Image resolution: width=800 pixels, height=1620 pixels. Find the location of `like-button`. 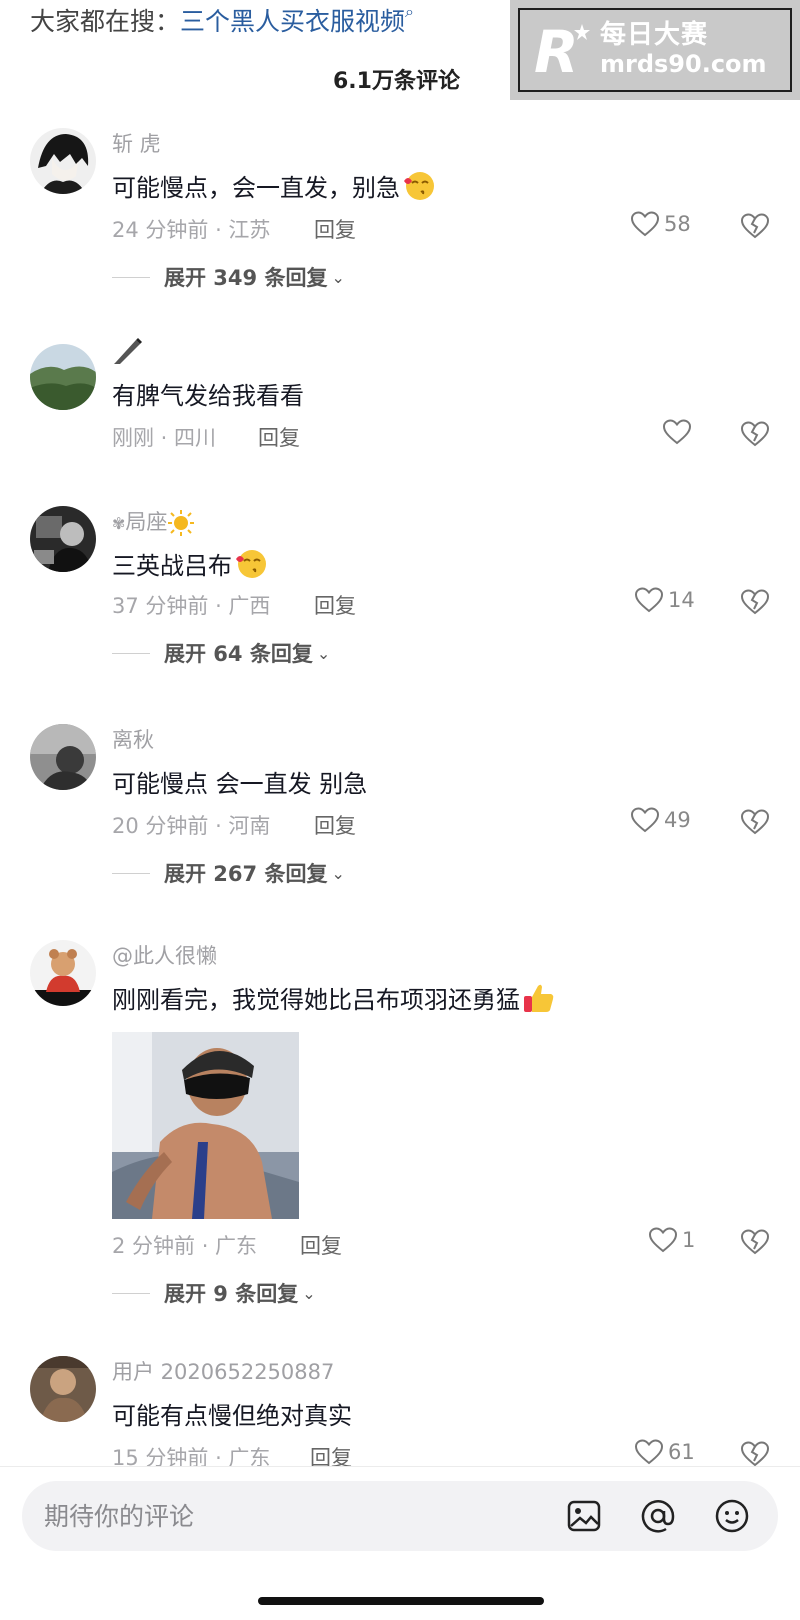

like-button is located at coordinates (679, 432).